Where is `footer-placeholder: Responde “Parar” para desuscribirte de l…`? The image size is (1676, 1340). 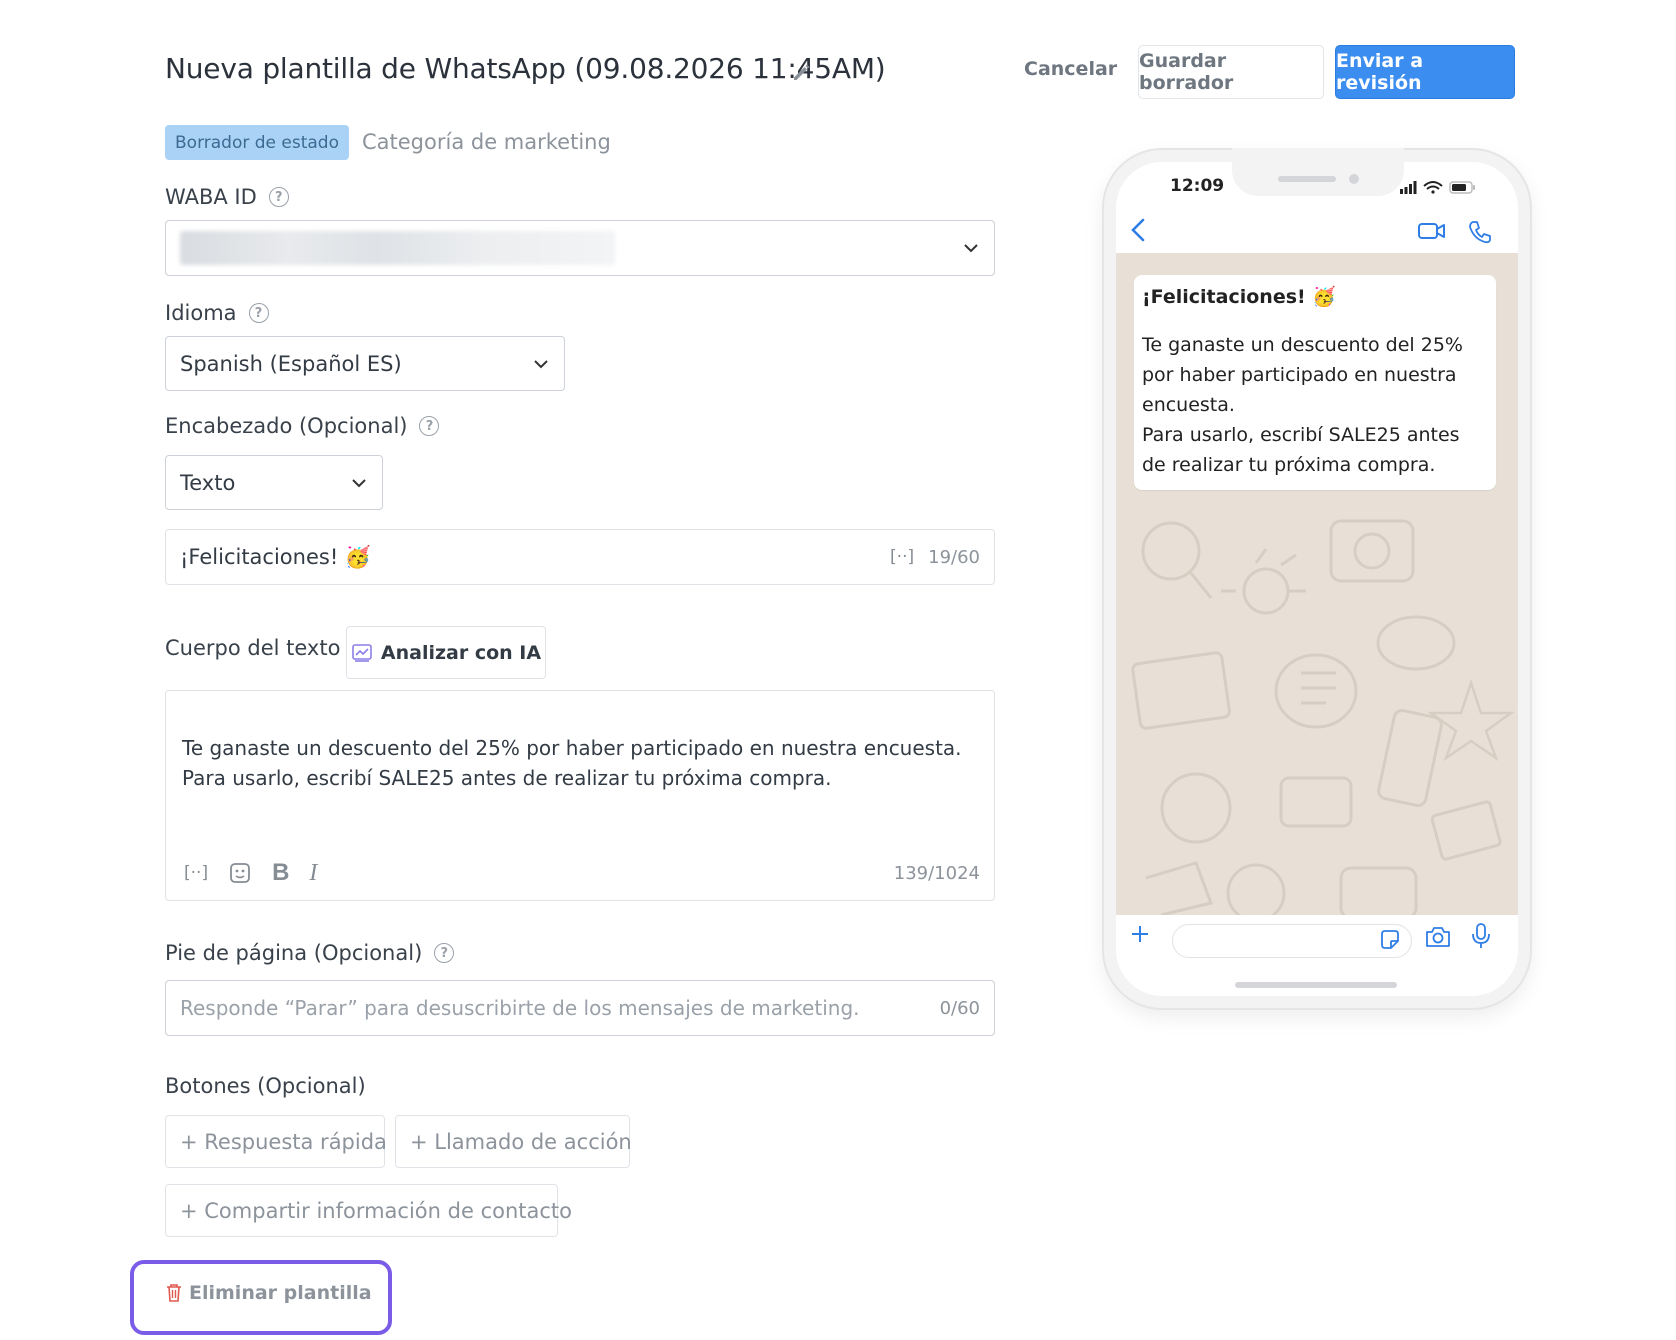
footer-placeholder: Responde “Parar” para desuscribirte de l… is located at coordinates (520, 1008).